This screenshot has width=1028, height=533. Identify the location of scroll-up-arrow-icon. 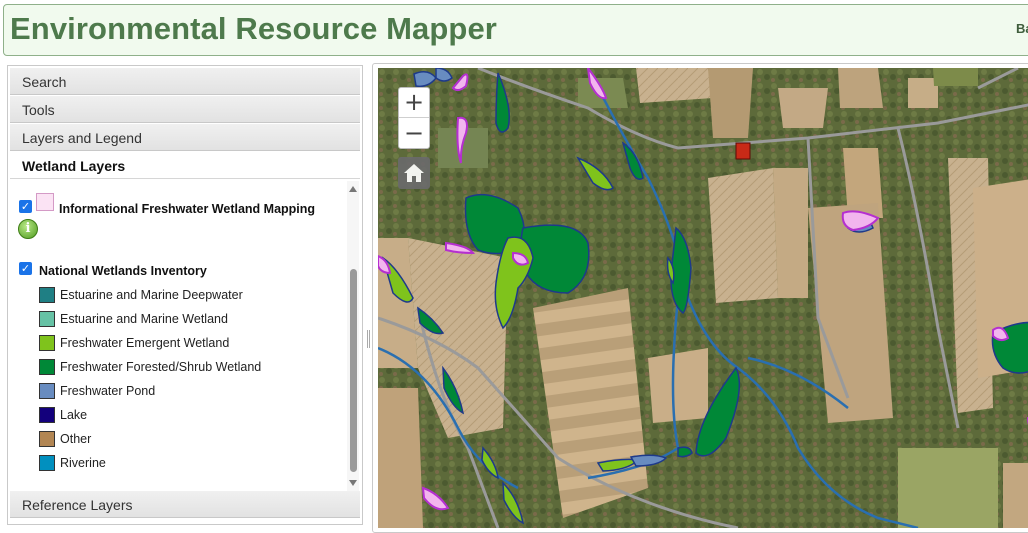
(353, 189).